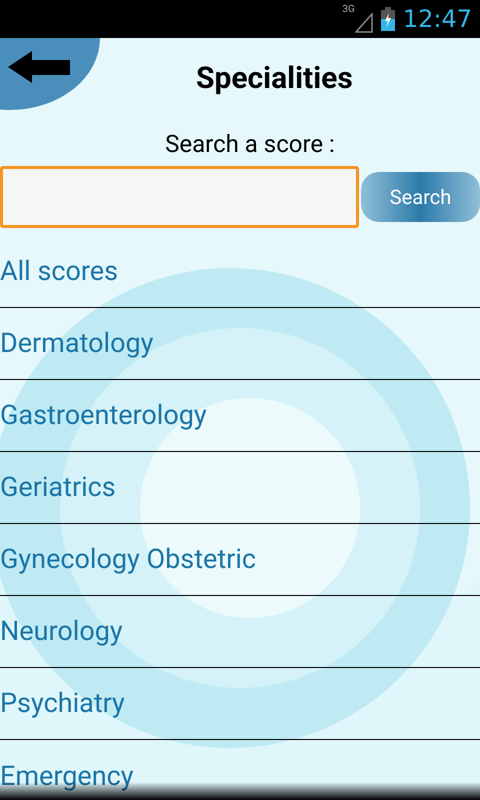 This screenshot has height=800, width=480. What do you see at coordinates (387, 19) in the screenshot?
I see `battery-icon` at bounding box center [387, 19].